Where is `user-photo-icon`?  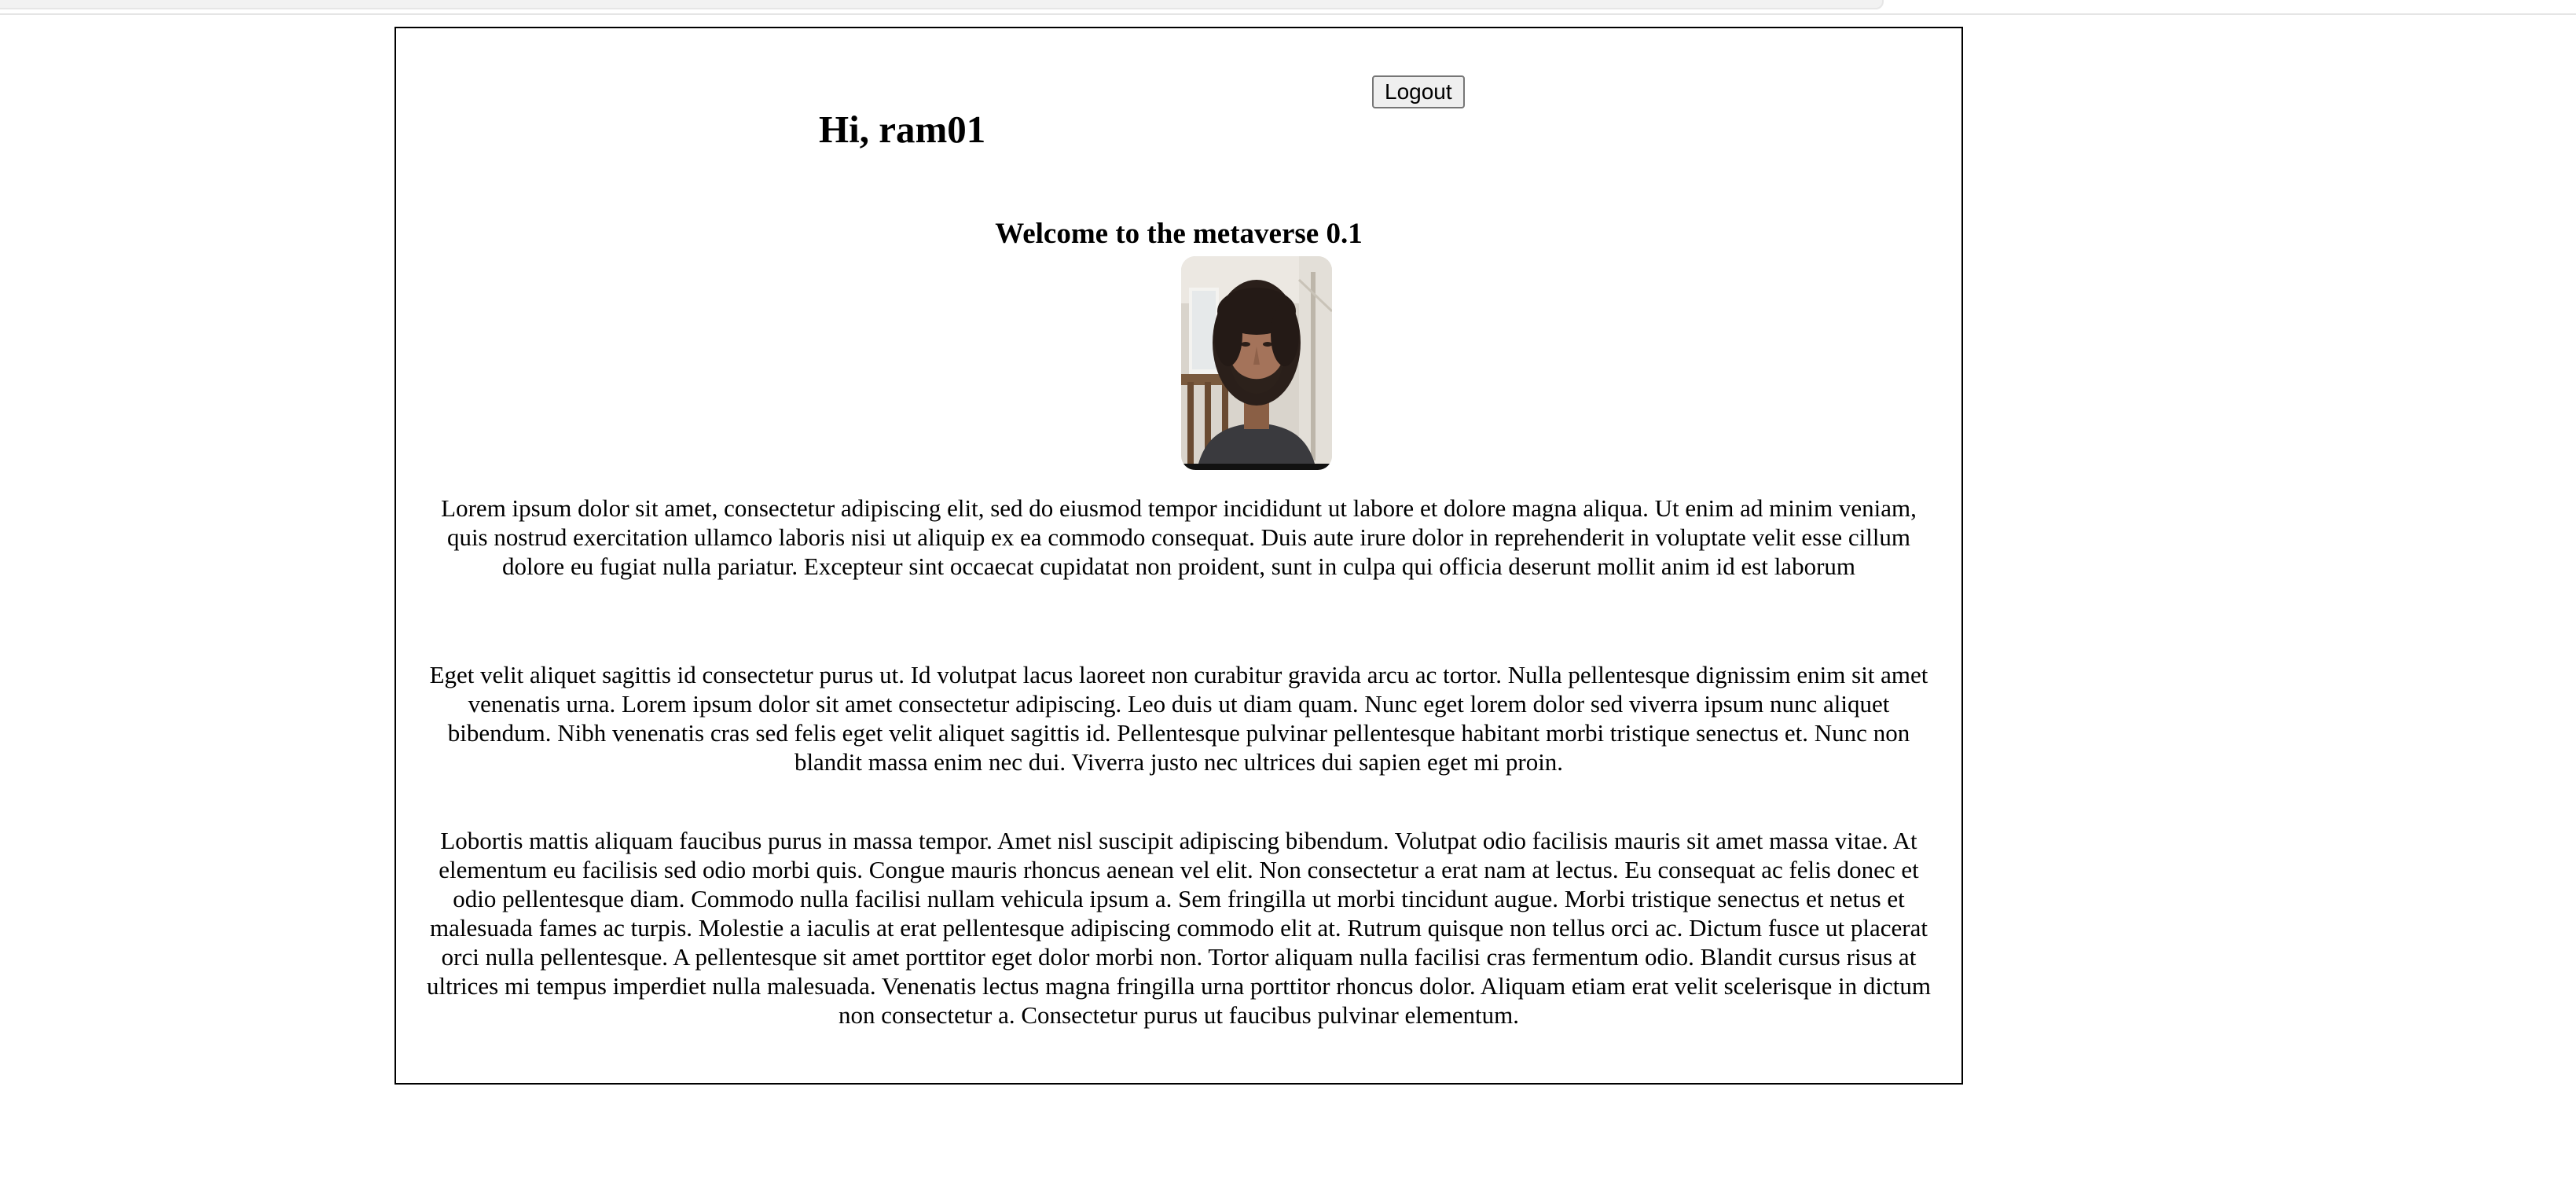 user-photo-icon is located at coordinates (1256, 363).